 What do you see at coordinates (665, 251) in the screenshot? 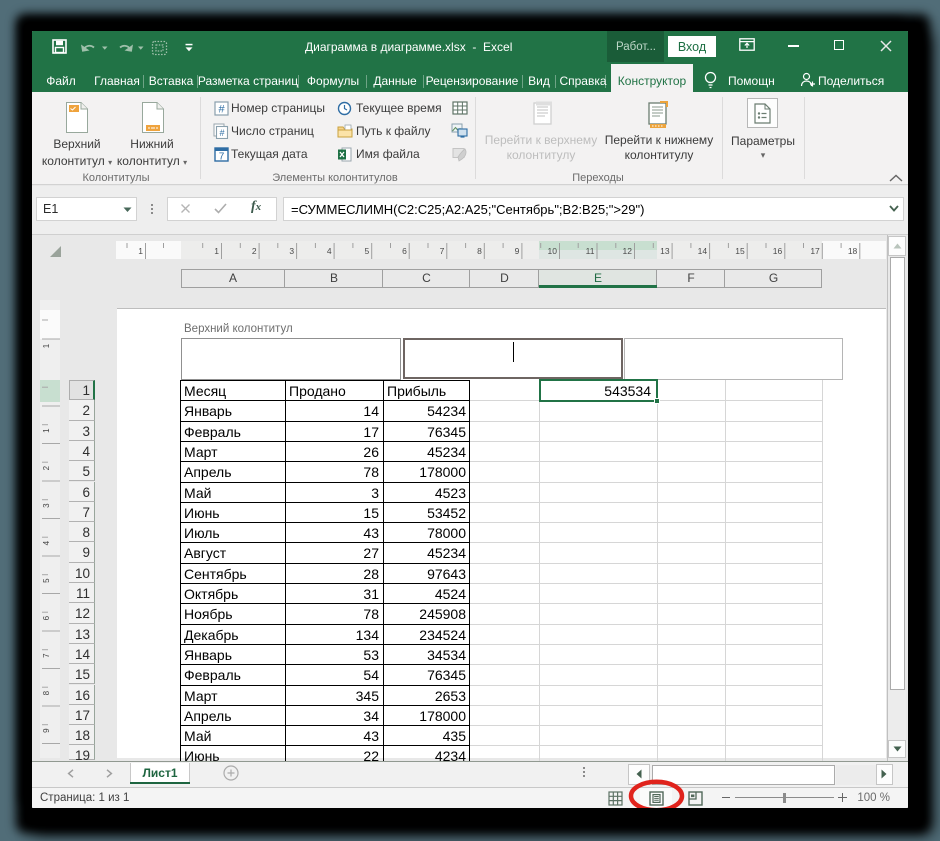
I see `svg-text: 13` at bounding box center [665, 251].